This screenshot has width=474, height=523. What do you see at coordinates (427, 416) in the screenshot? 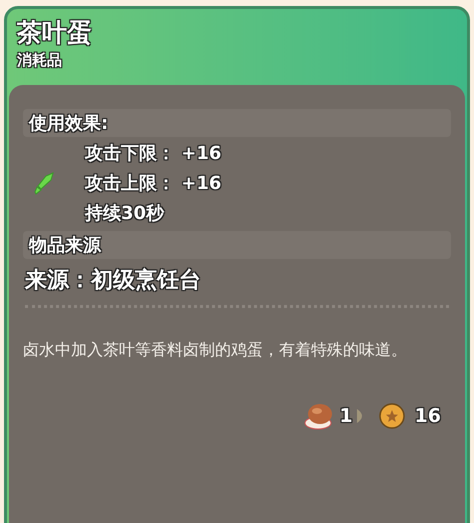
I see `output-count: 16` at bounding box center [427, 416].